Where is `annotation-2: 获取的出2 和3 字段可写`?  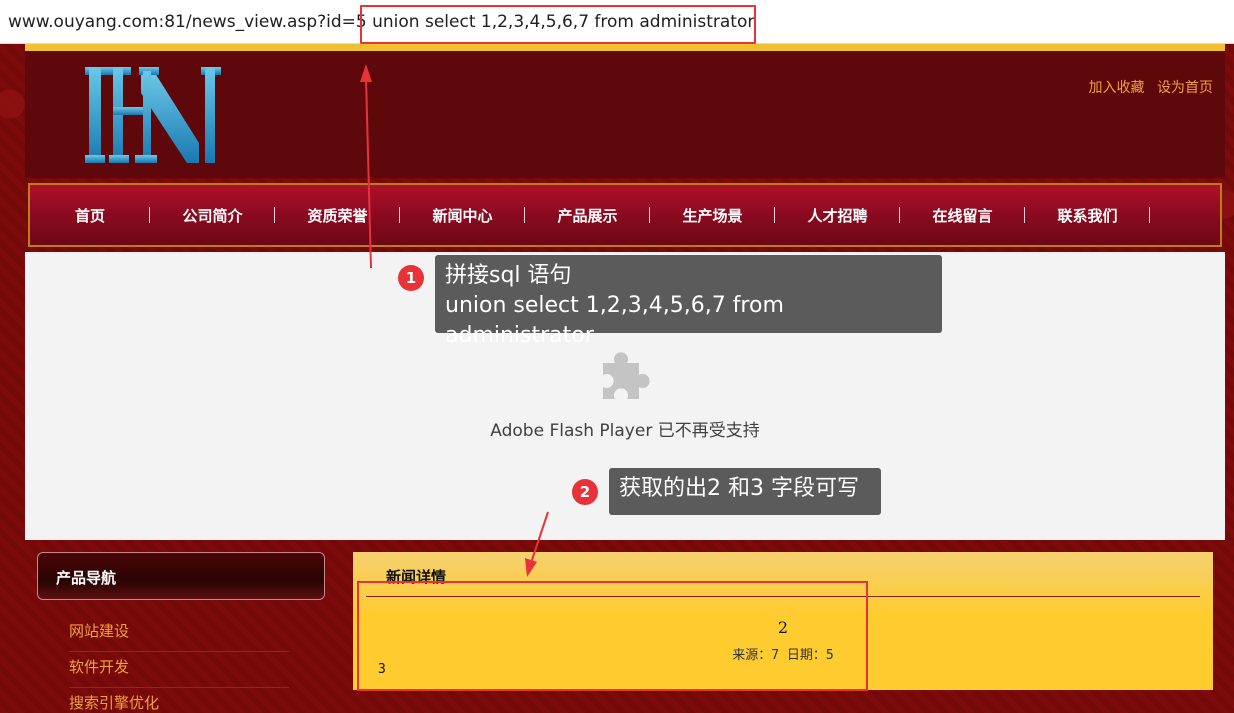 annotation-2: 获取的出2 和3 字段可写 is located at coordinates (745, 491).